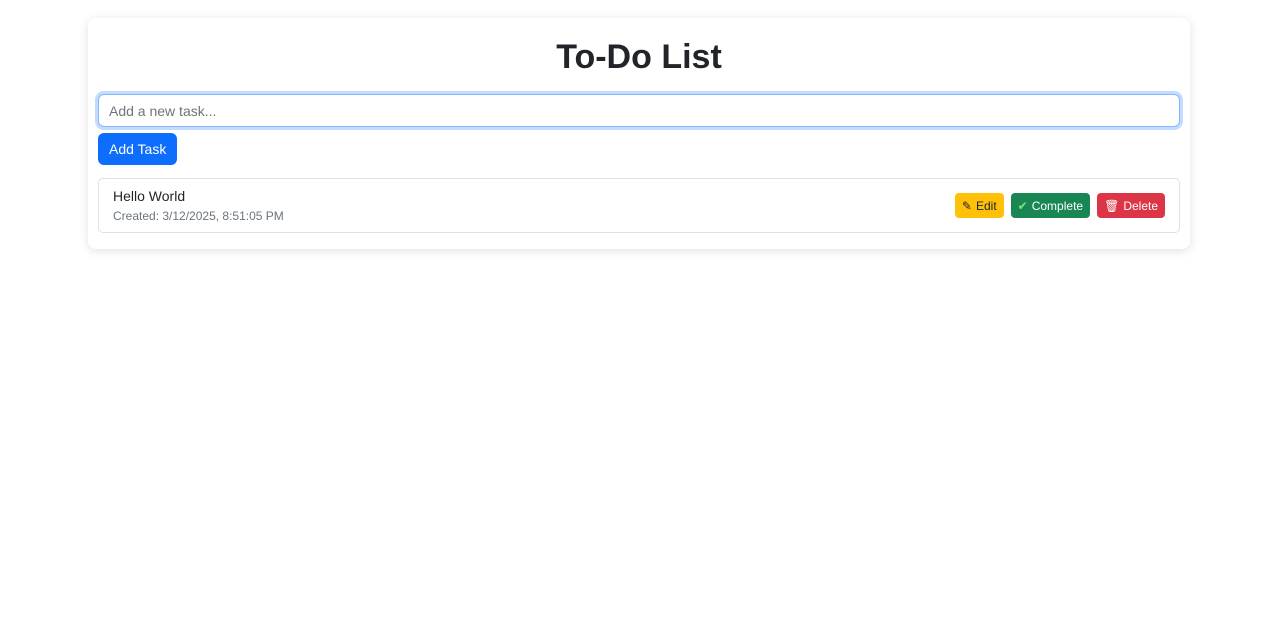 Image resolution: width=1280 pixels, height=620 pixels. I want to click on page-title: To-Do List, so click(639, 57).